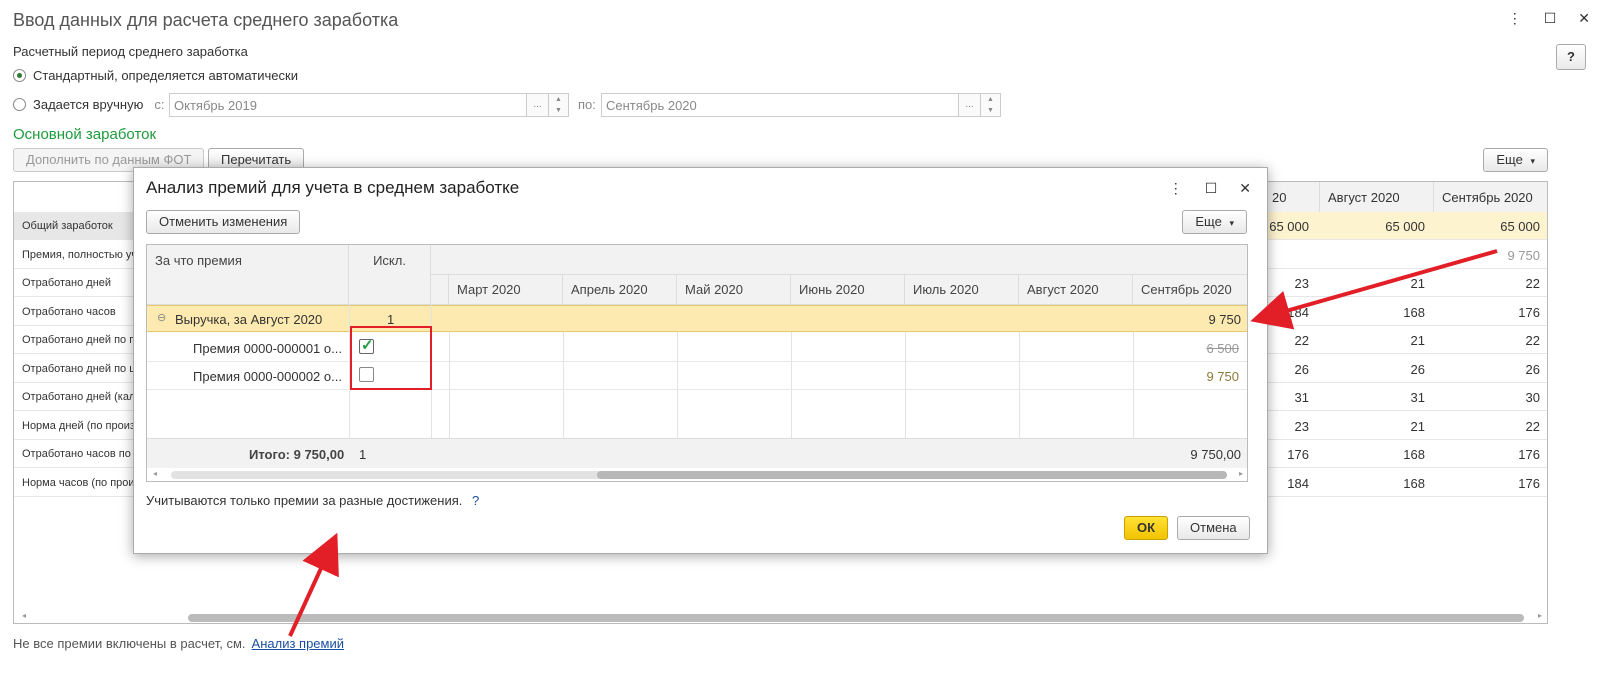 The height and width of the screenshot is (674, 1608). I want to click on month-header: Июнь 2020, so click(848, 290).